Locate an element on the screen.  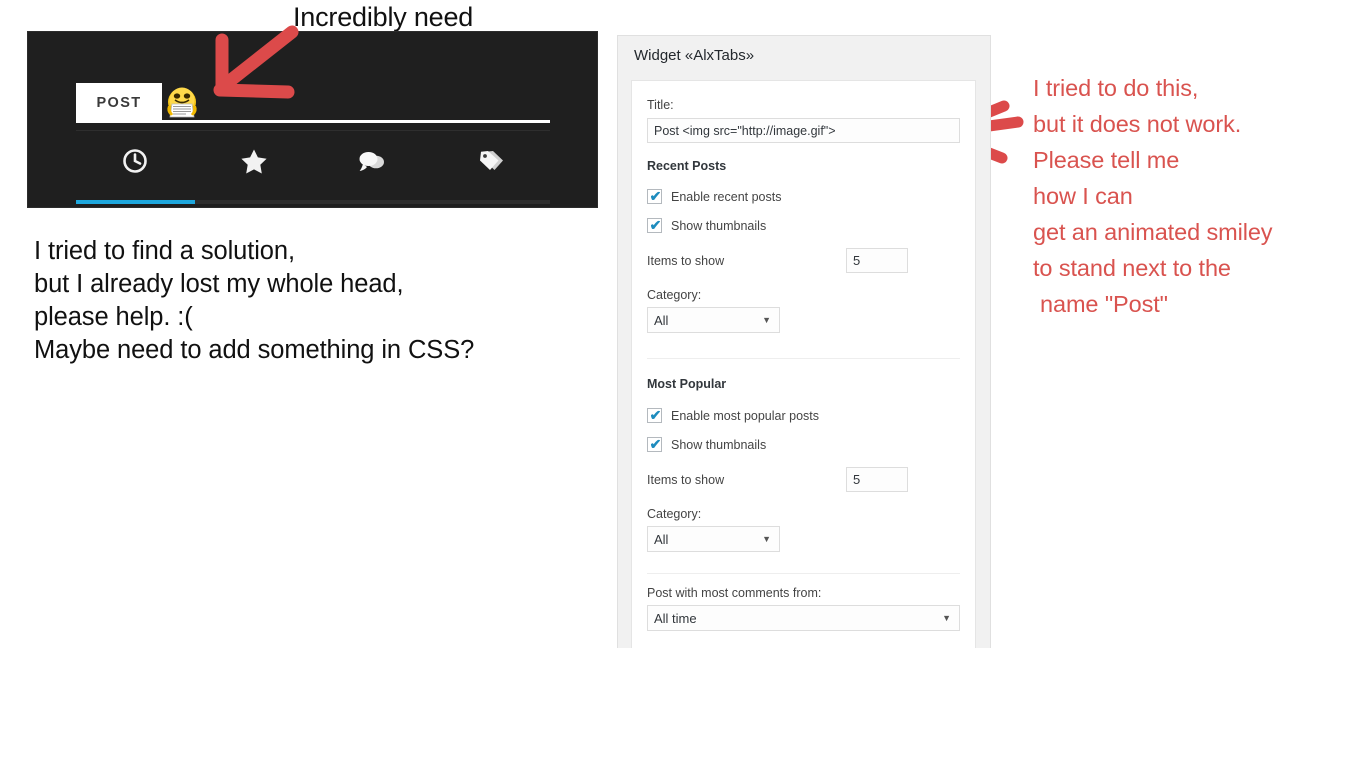
widget-preview-screenshot: POST is located at coordinates (312, 119).